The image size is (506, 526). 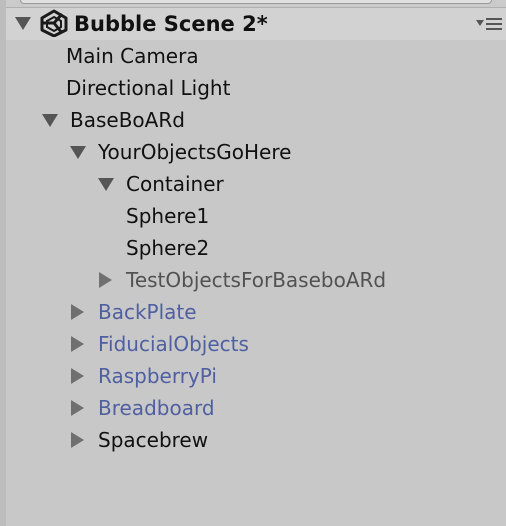 I want to click on hierarchy-item: Sphere1, so click(x=256, y=216).